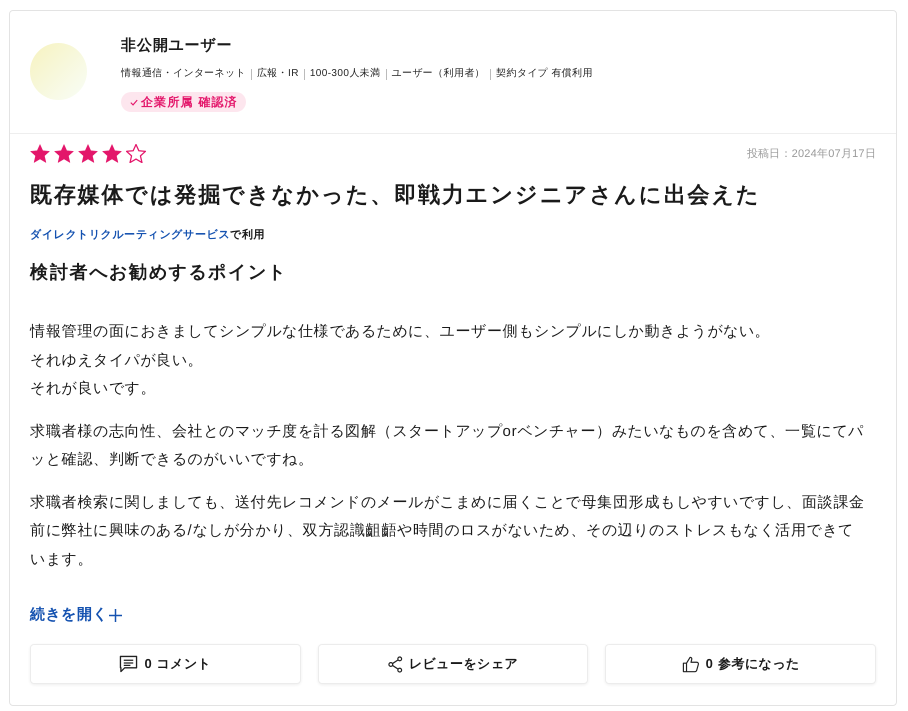 This screenshot has width=908, height=711. Describe the element at coordinates (447, 531) in the screenshot. I see `review-paragraph: 求職者検索に関しましても、送付先レコメンドのメールがこまめに届くことで母集団形成もしやすいですし、面談課金 前に弊社に興味のある/なしが分かり、双方認識齟齬や時間のロスがないため、その辺りのストレスもなく活用できて います。` at that location.